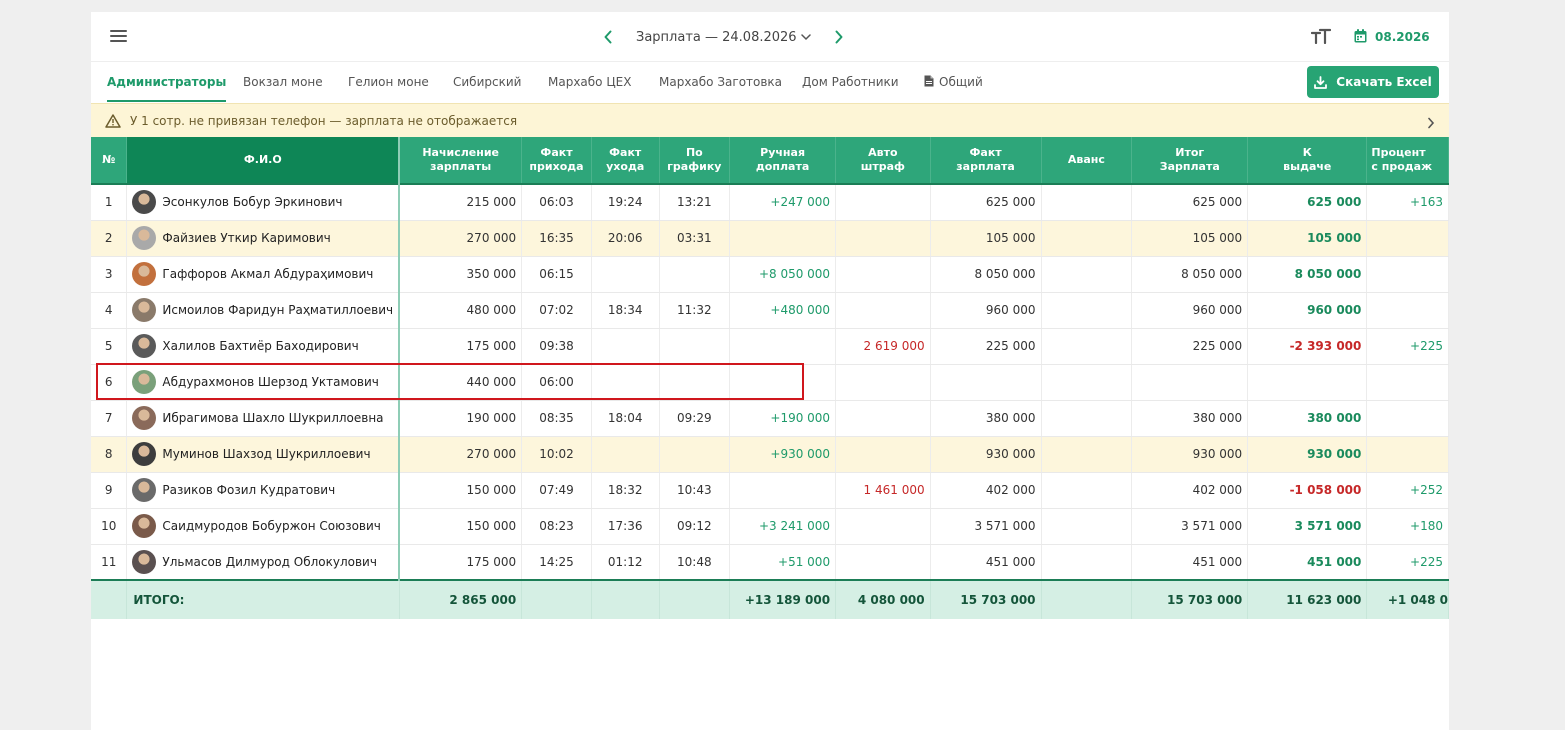 The width and height of the screenshot is (1565, 730). Describe the element at coordinates (986, 274) in the screenshot. I see `fact-salary-cell: 8 050 000` at that location.